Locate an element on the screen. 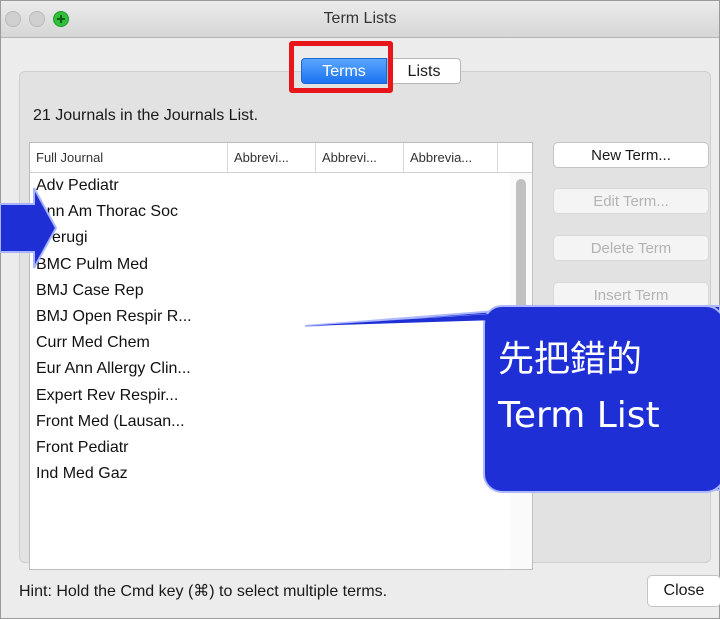  callout-line-2: Term List is located at coordinates (579, 415).